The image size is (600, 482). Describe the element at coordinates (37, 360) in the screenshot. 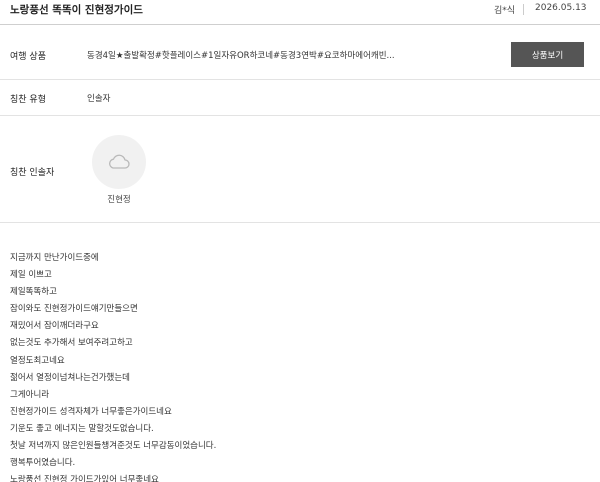

I see `review-line: 열정도최고네요` at that location.